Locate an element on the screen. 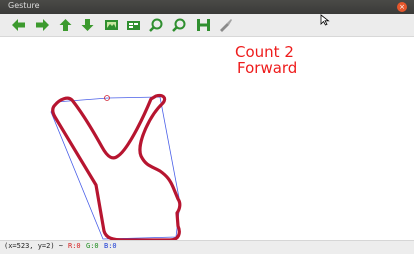  save-icon is located at coordinates (203, 25).